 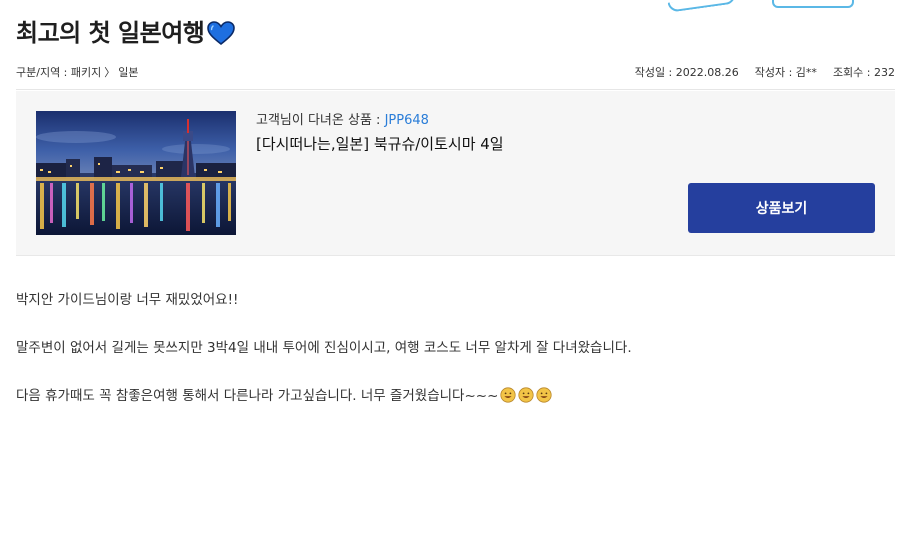 I want to click on product-name: [다시떠나는,일본] 북규슈/이토시마 4일, so click(x=380, y=143).